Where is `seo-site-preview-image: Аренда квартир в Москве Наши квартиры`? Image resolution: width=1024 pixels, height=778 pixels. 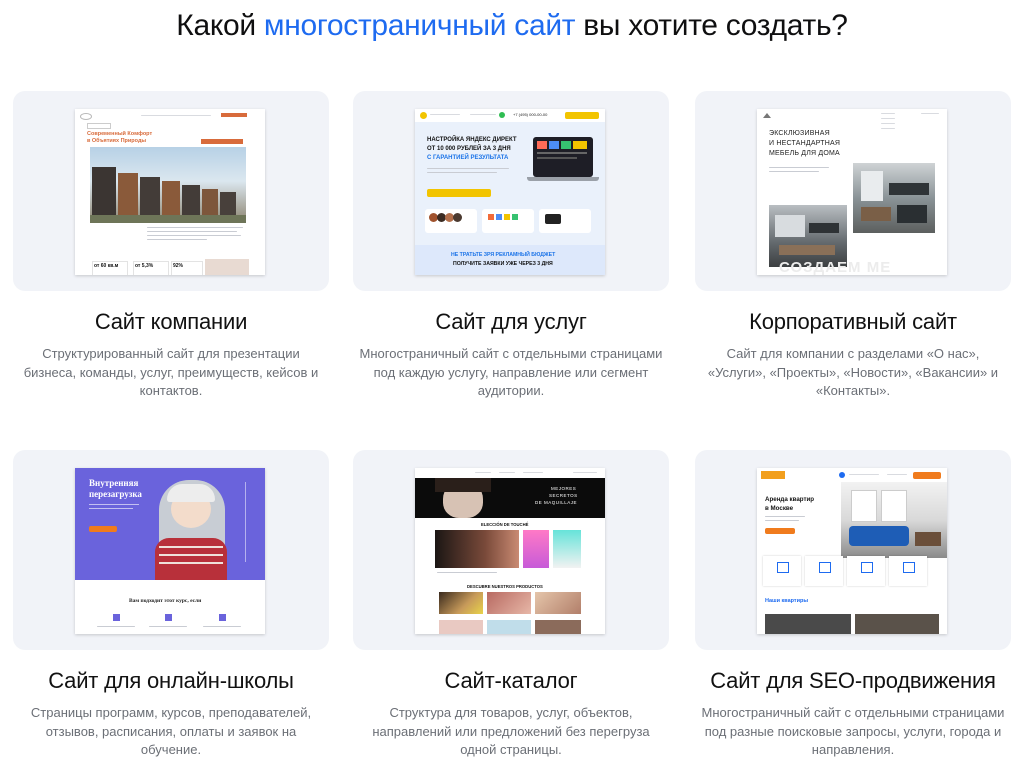 seo-site-preview-image: Аренда квартир в Москве Наши квартиры is located at coordinates (852, 551).